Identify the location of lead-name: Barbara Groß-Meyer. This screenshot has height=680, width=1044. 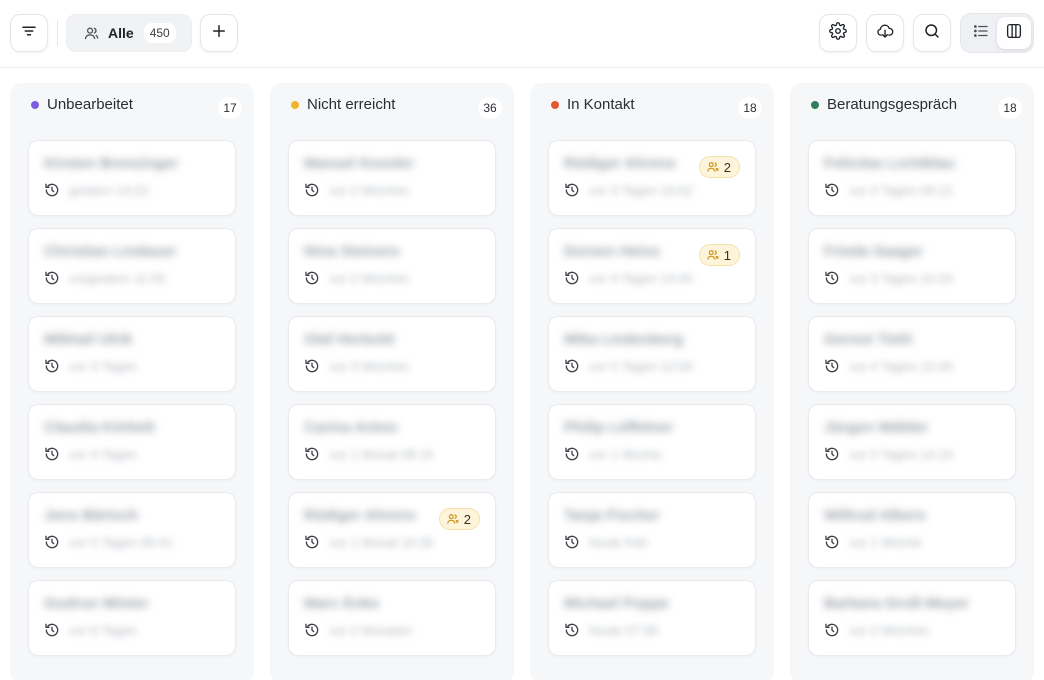
(897, 603).